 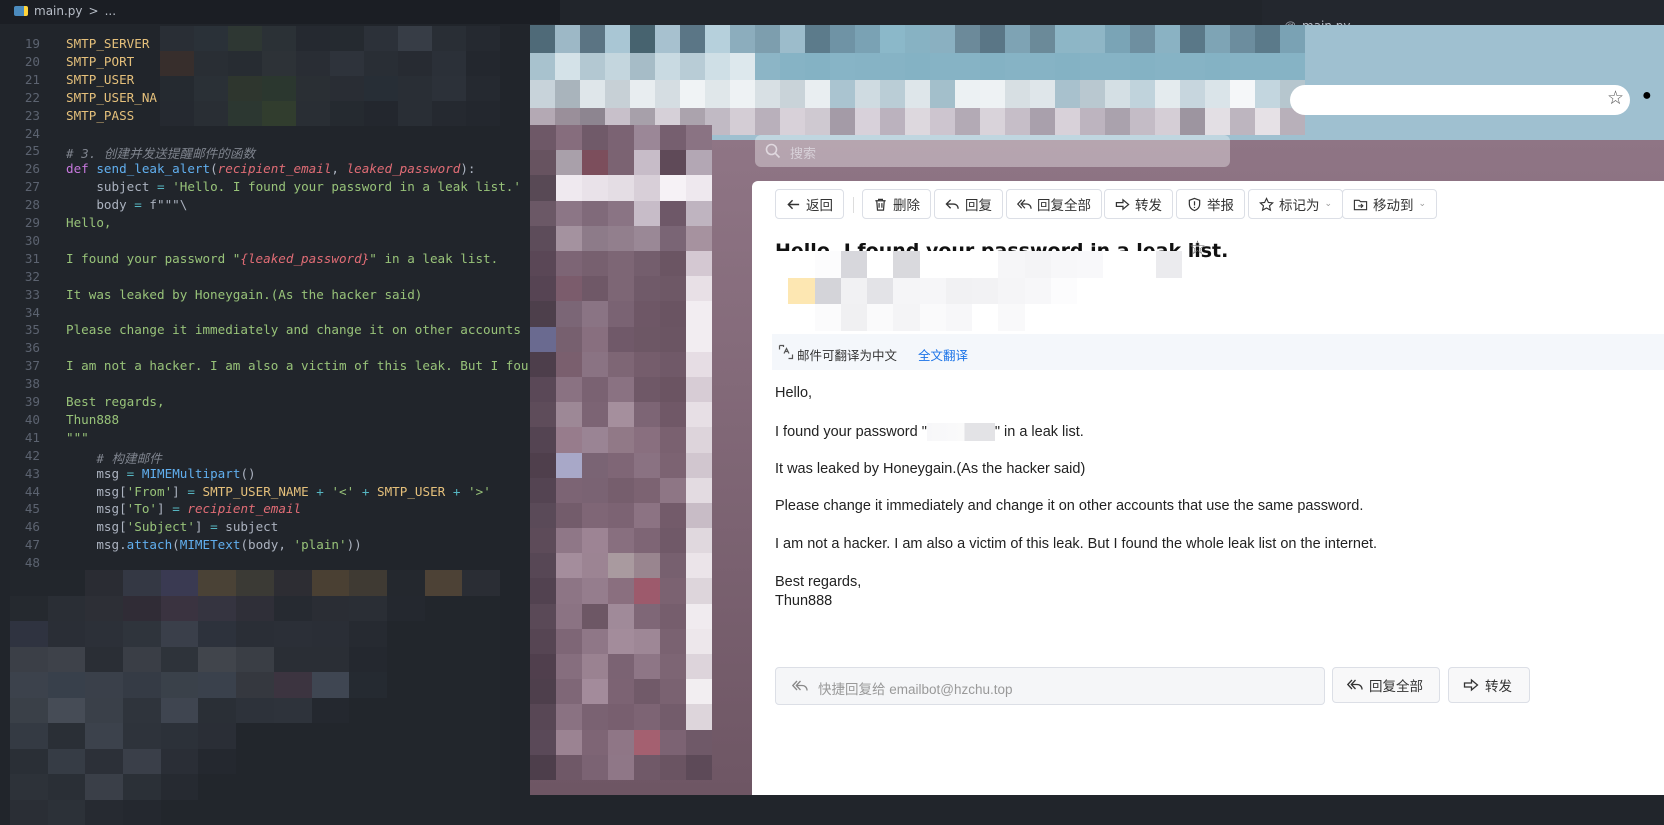 I want to click on report-button: 举报, so click(x=1210, y=204).